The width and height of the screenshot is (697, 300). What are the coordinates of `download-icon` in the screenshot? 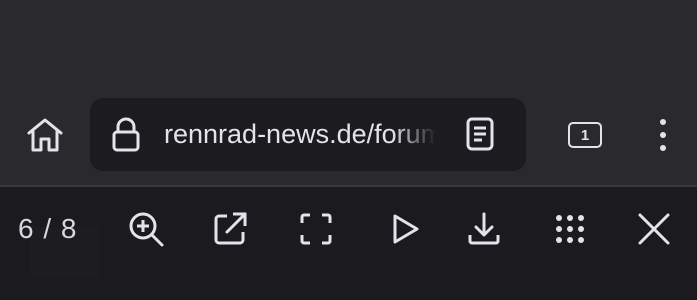 It's located at (484, 228).